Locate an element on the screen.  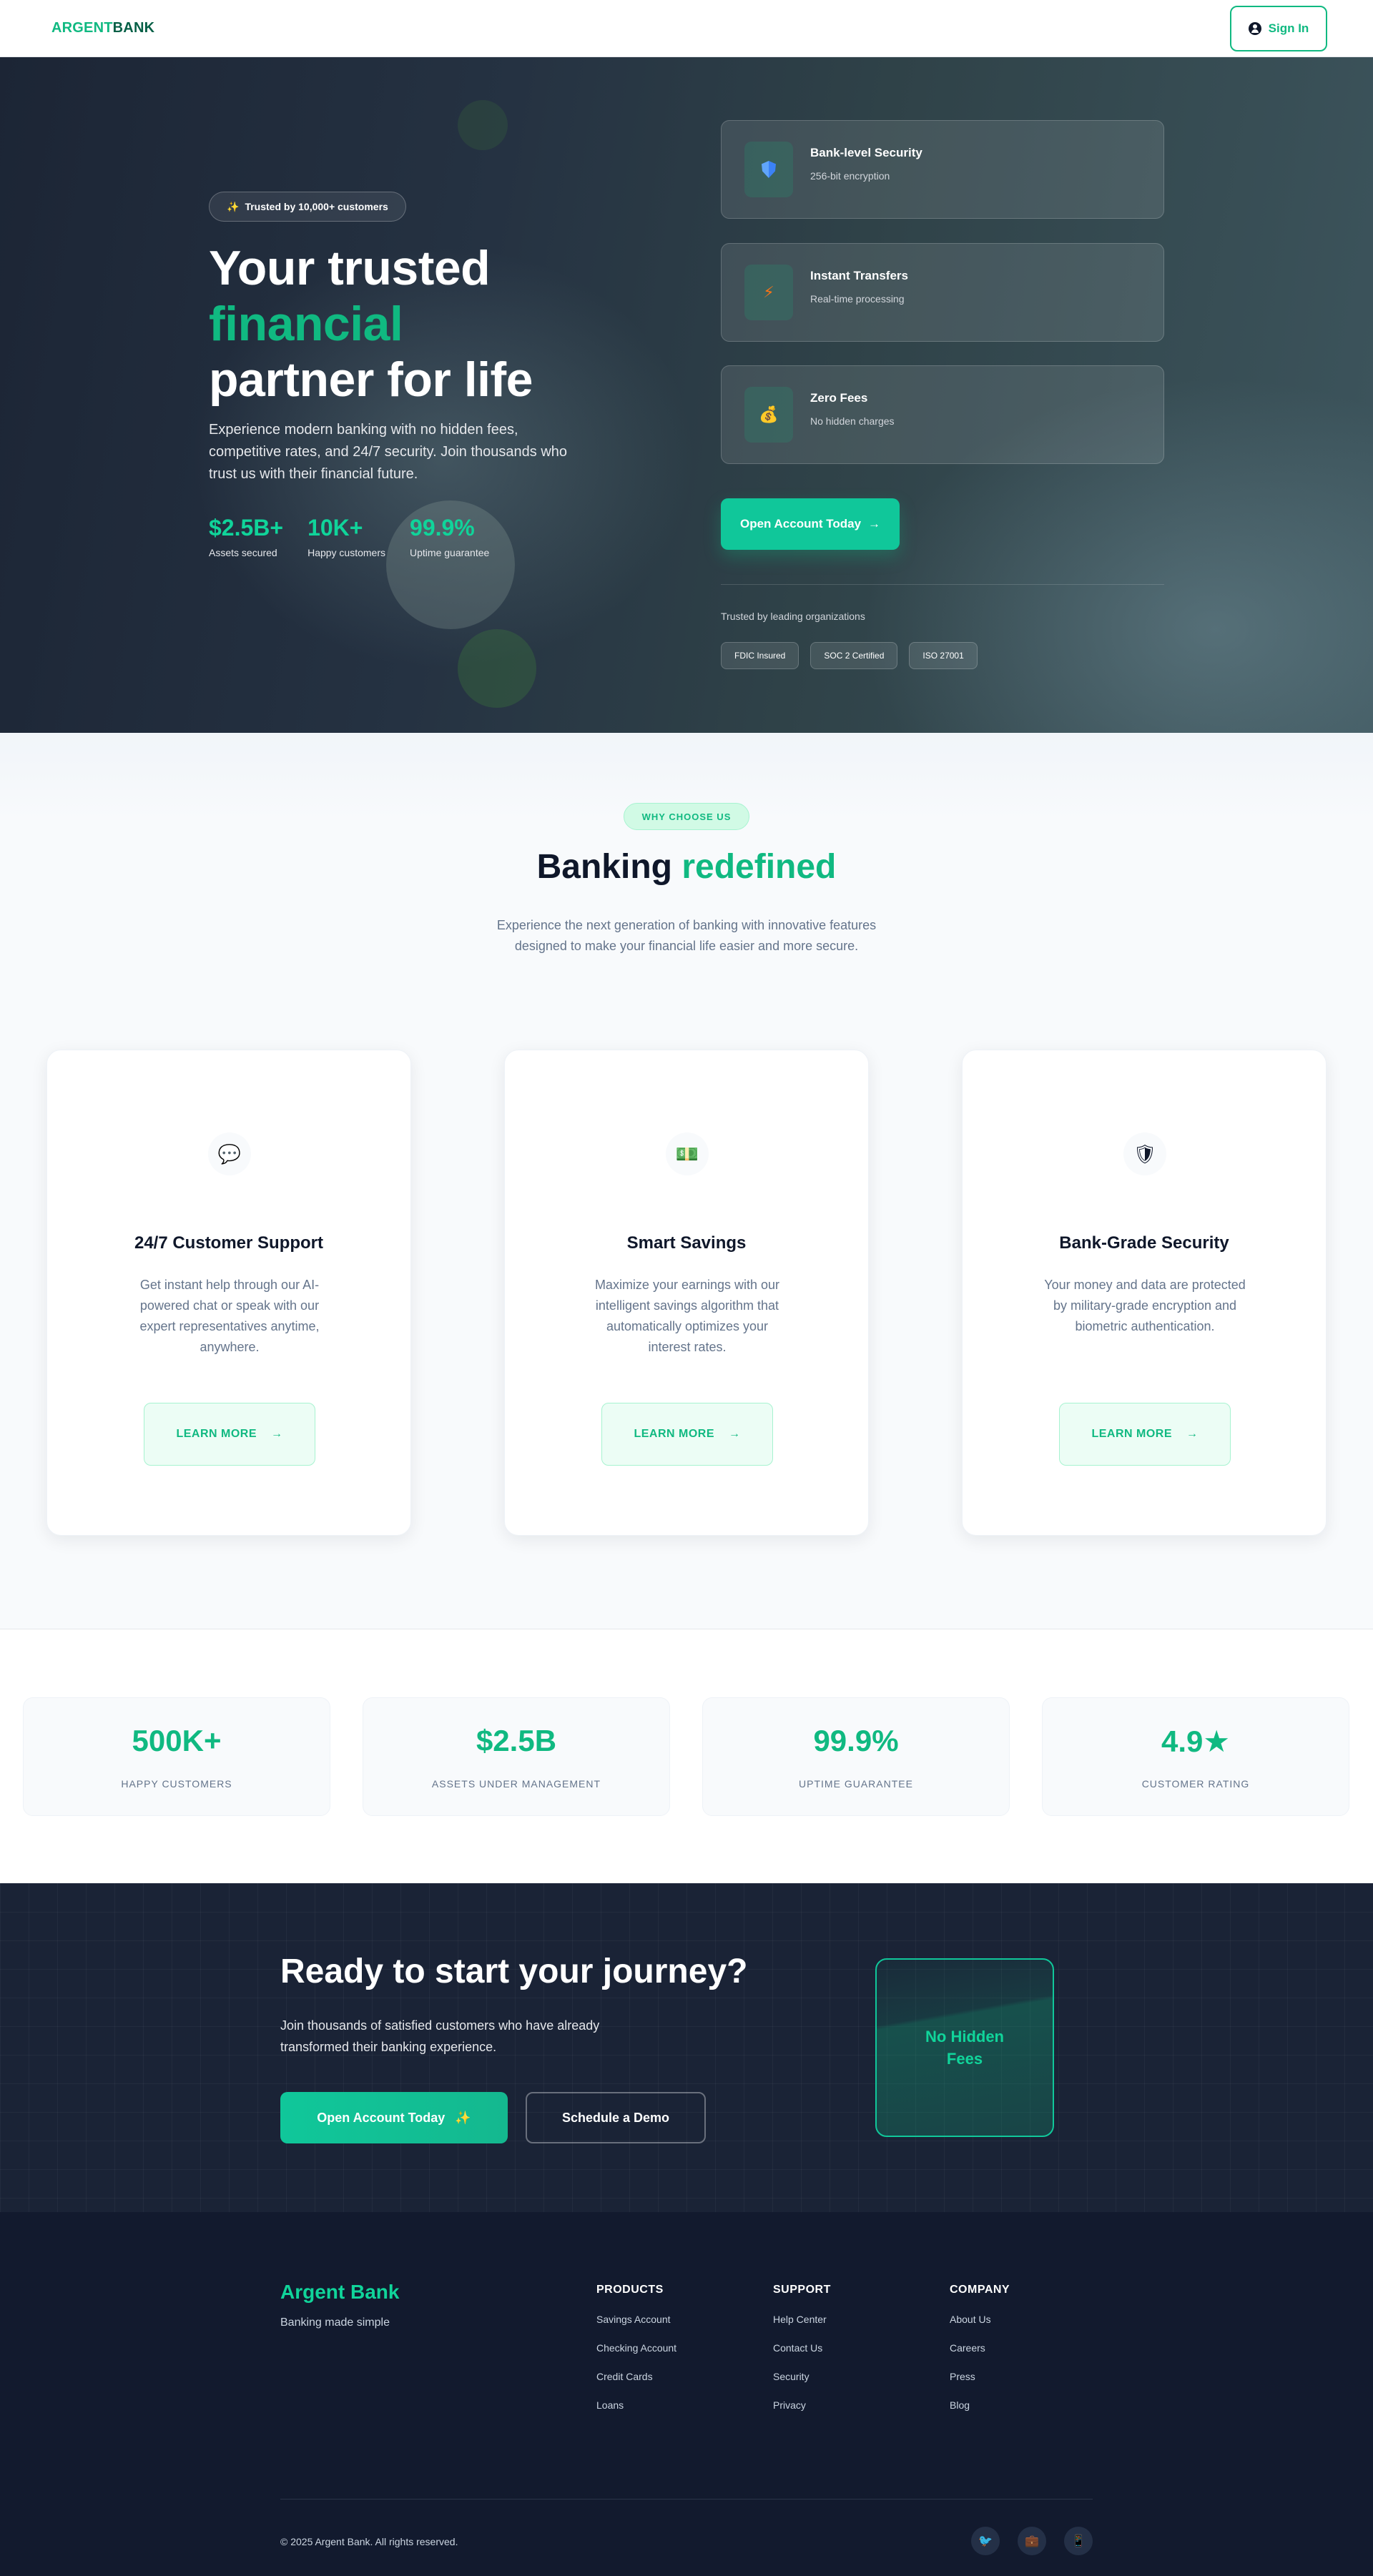
sign-in-label: Sign In is located at coordinates (1288, 28).